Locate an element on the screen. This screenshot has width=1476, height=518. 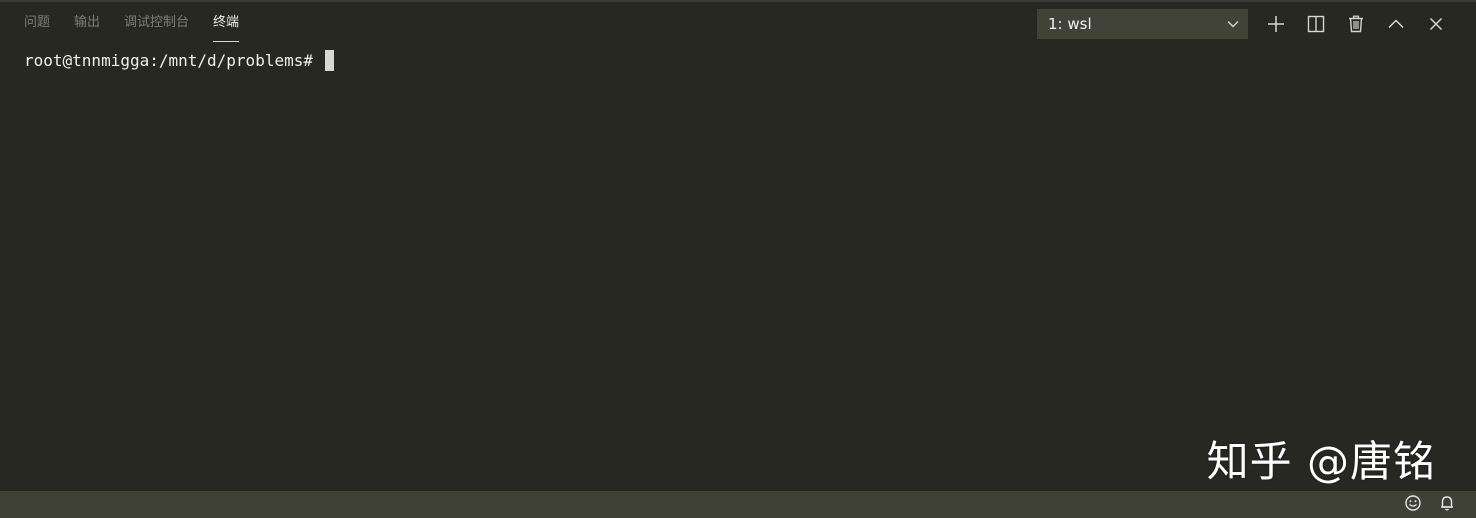
chevron-up-icon is located at coordinates (1396, 24).